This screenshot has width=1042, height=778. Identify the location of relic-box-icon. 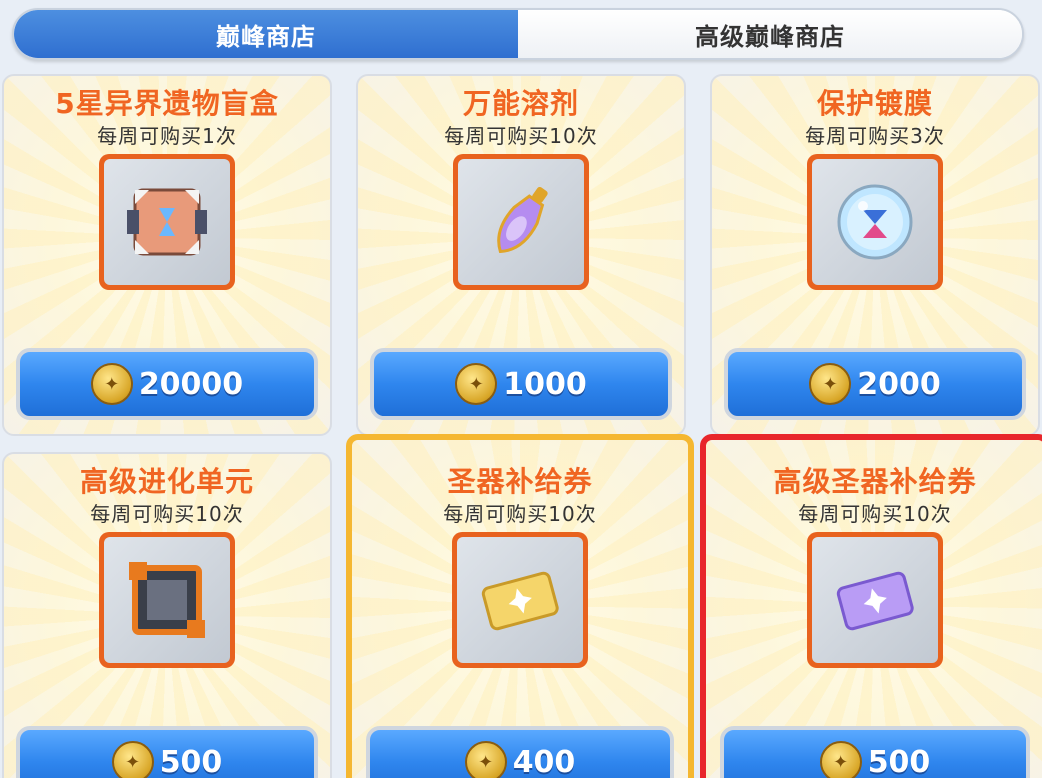
(167, 222).